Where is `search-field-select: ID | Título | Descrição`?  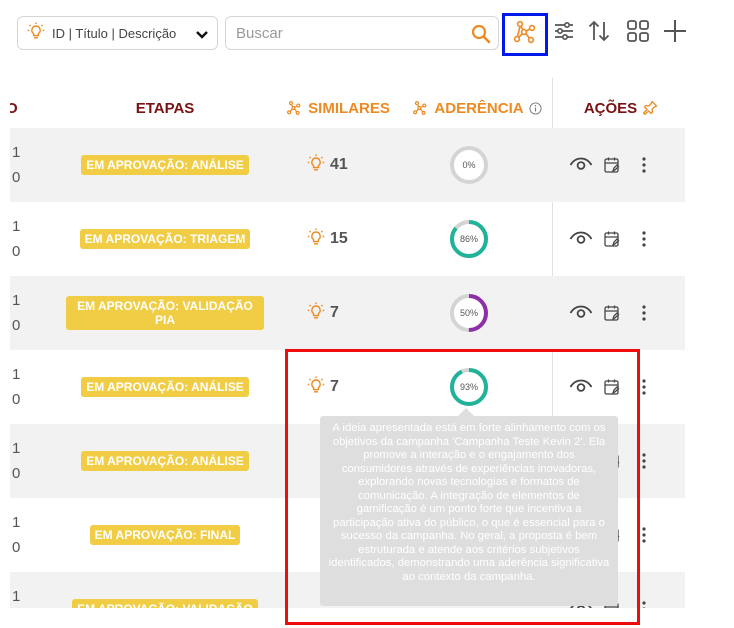 search-field-select: ID | Título | Descrição is located at coordinates (117, 33).